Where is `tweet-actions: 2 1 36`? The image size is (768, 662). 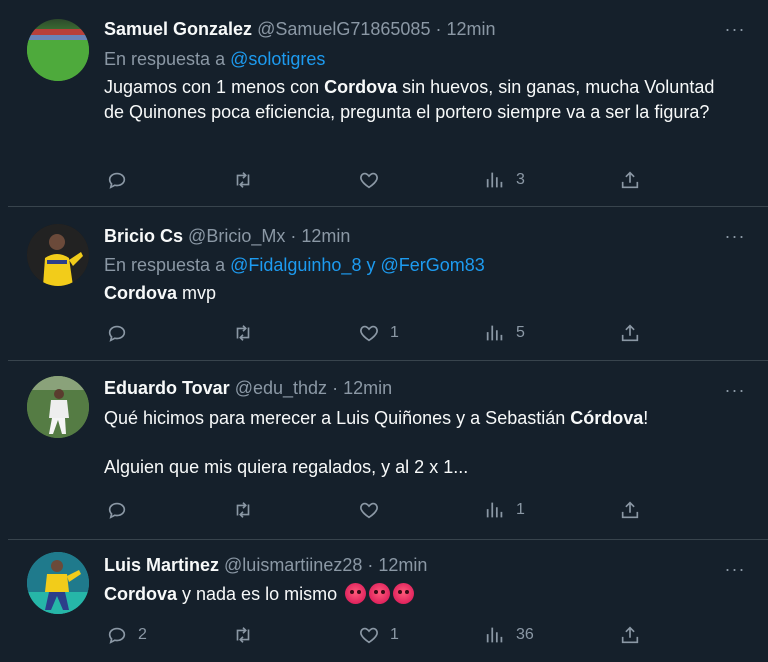
tweet-actions: 2 1 36 is located at coordinates (384, 635).